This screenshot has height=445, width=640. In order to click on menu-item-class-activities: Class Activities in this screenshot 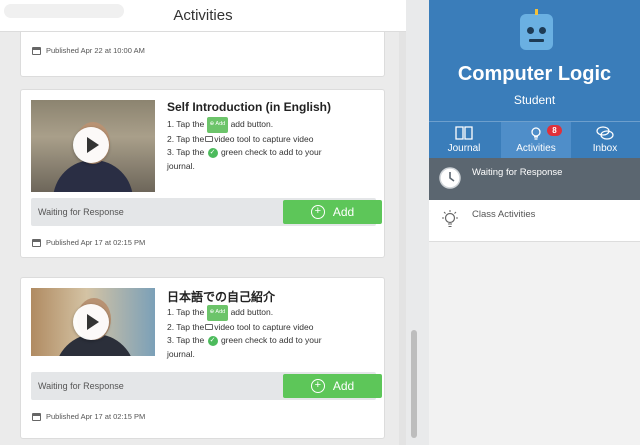, I will do `click(534, 221)`.